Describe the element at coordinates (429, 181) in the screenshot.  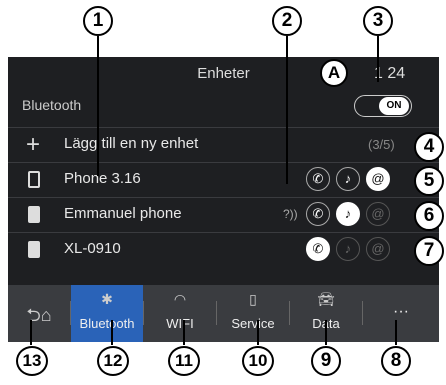
I see `callout-5: 5` at that location.